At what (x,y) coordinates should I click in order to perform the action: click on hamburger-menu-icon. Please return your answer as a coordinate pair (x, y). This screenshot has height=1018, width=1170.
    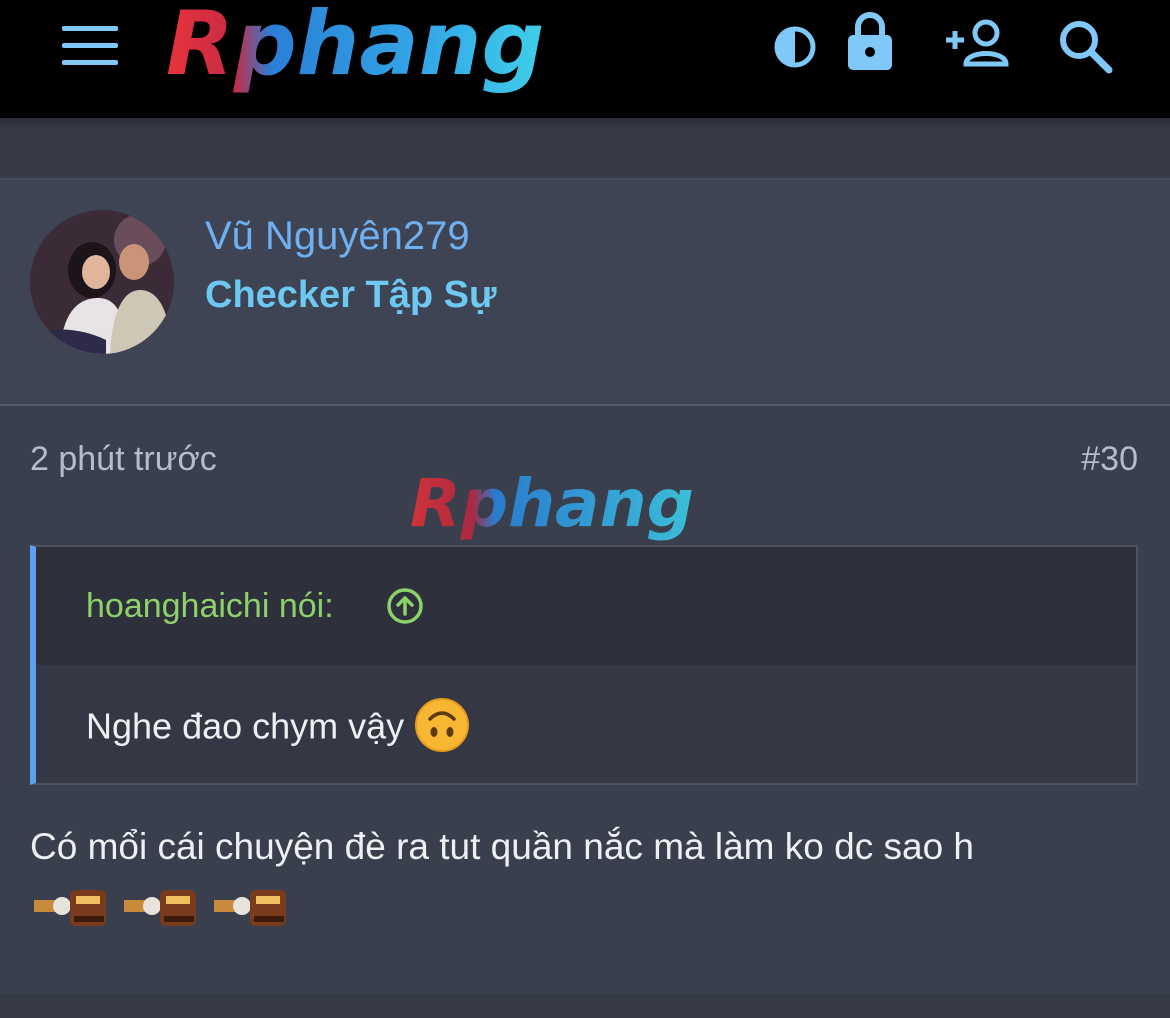
    Looking at the image, I should click on (90, 46).